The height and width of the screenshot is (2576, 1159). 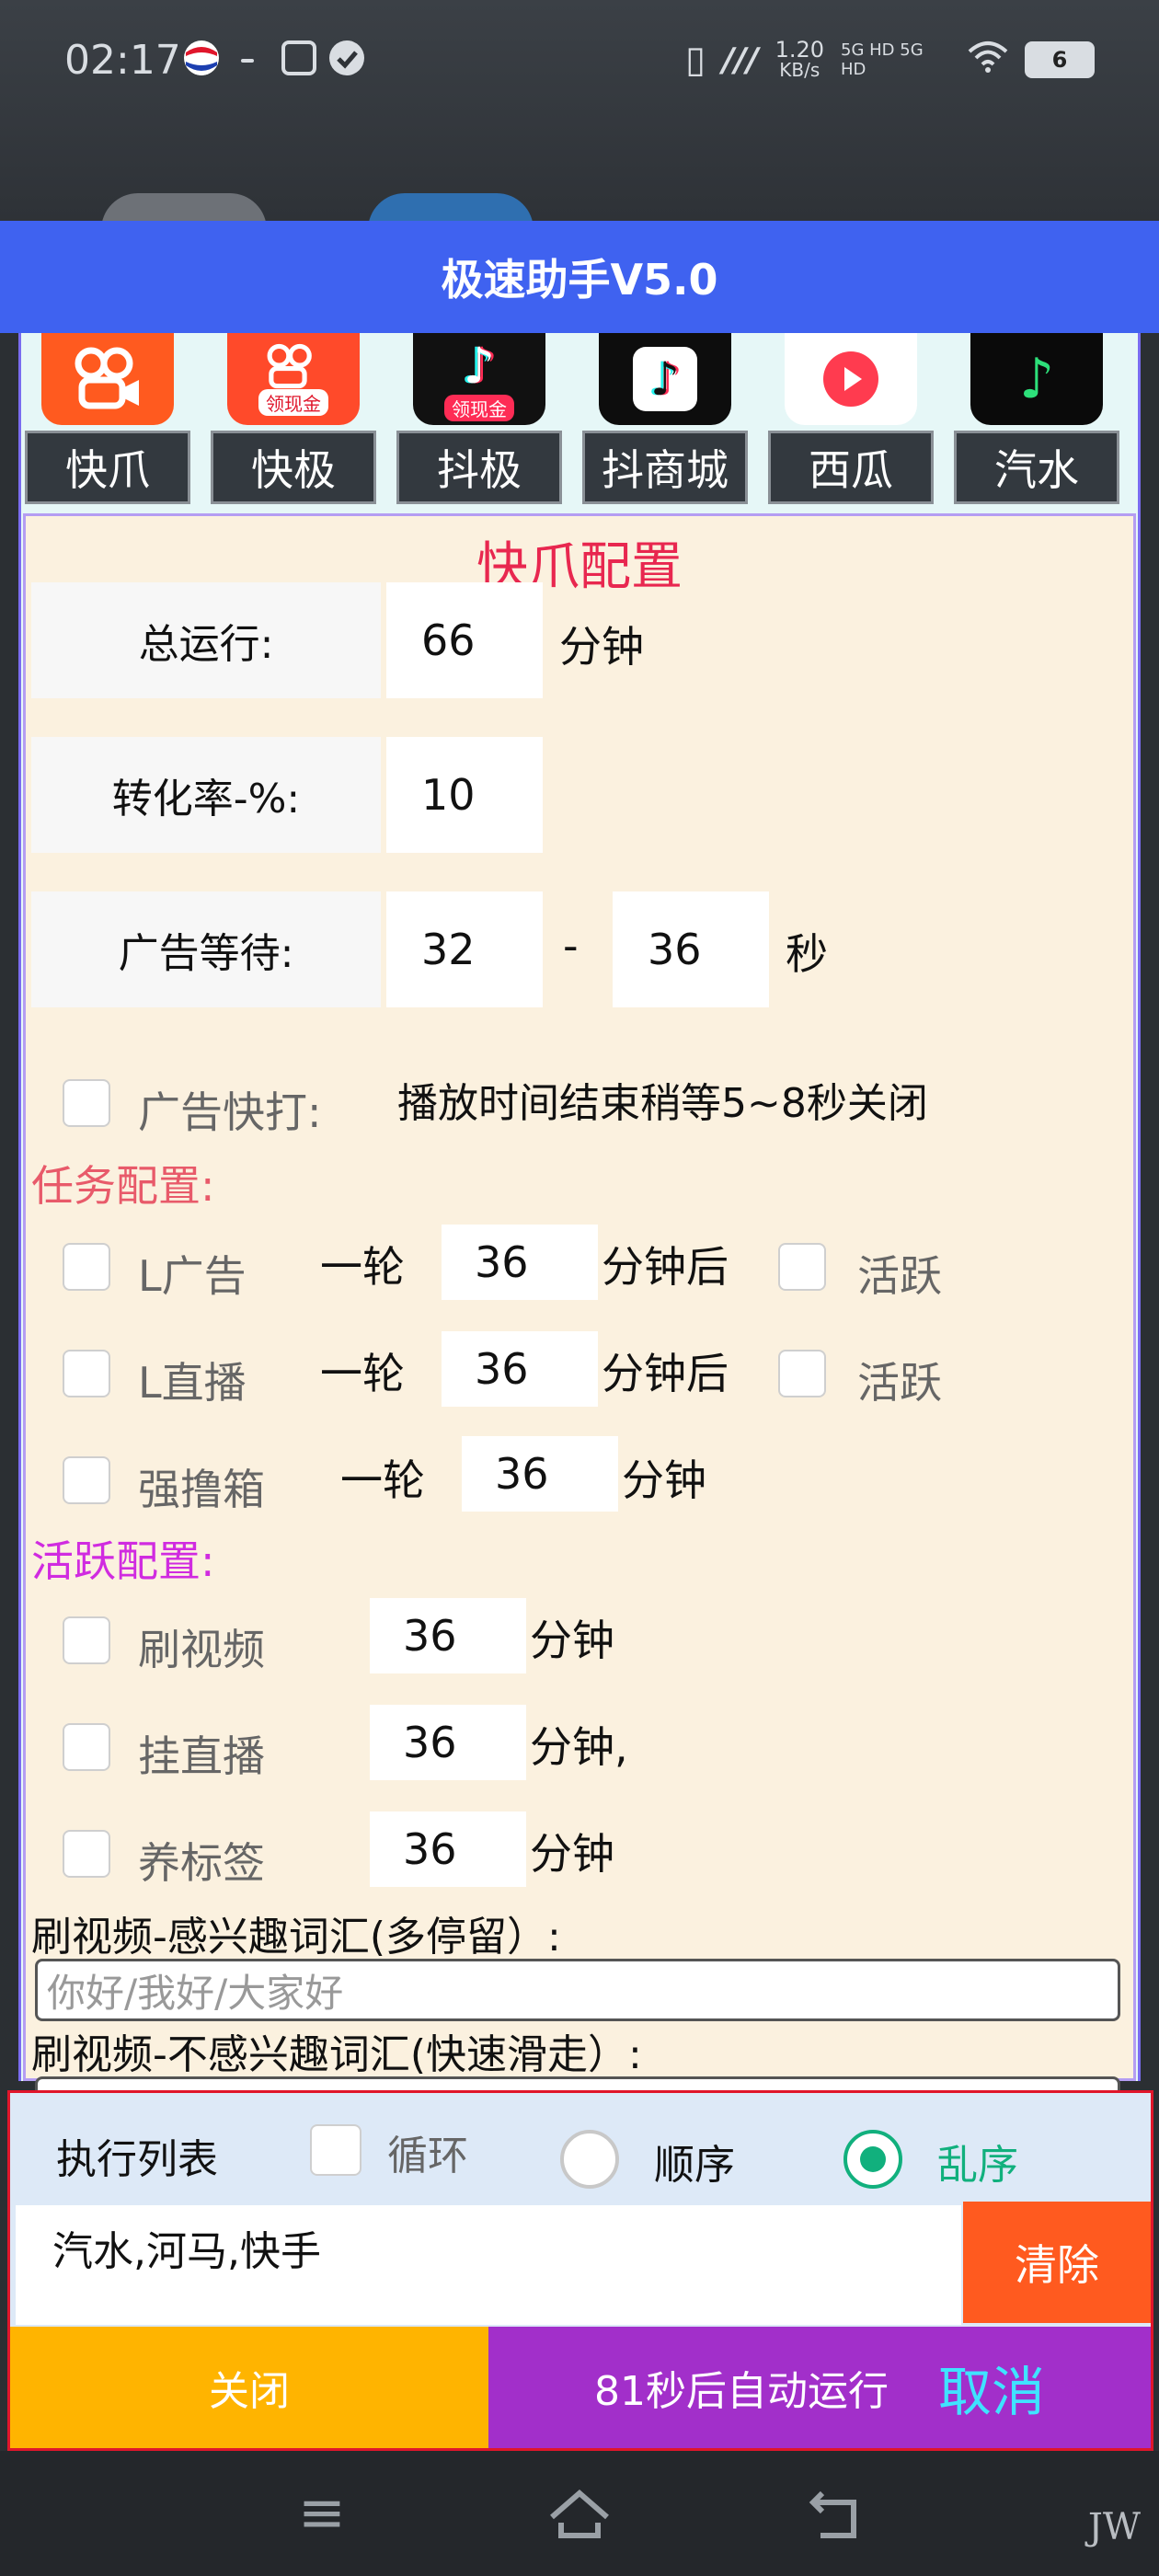 I want to click on task-ad-active-label: 活跃, so click(x=899, y=1276).